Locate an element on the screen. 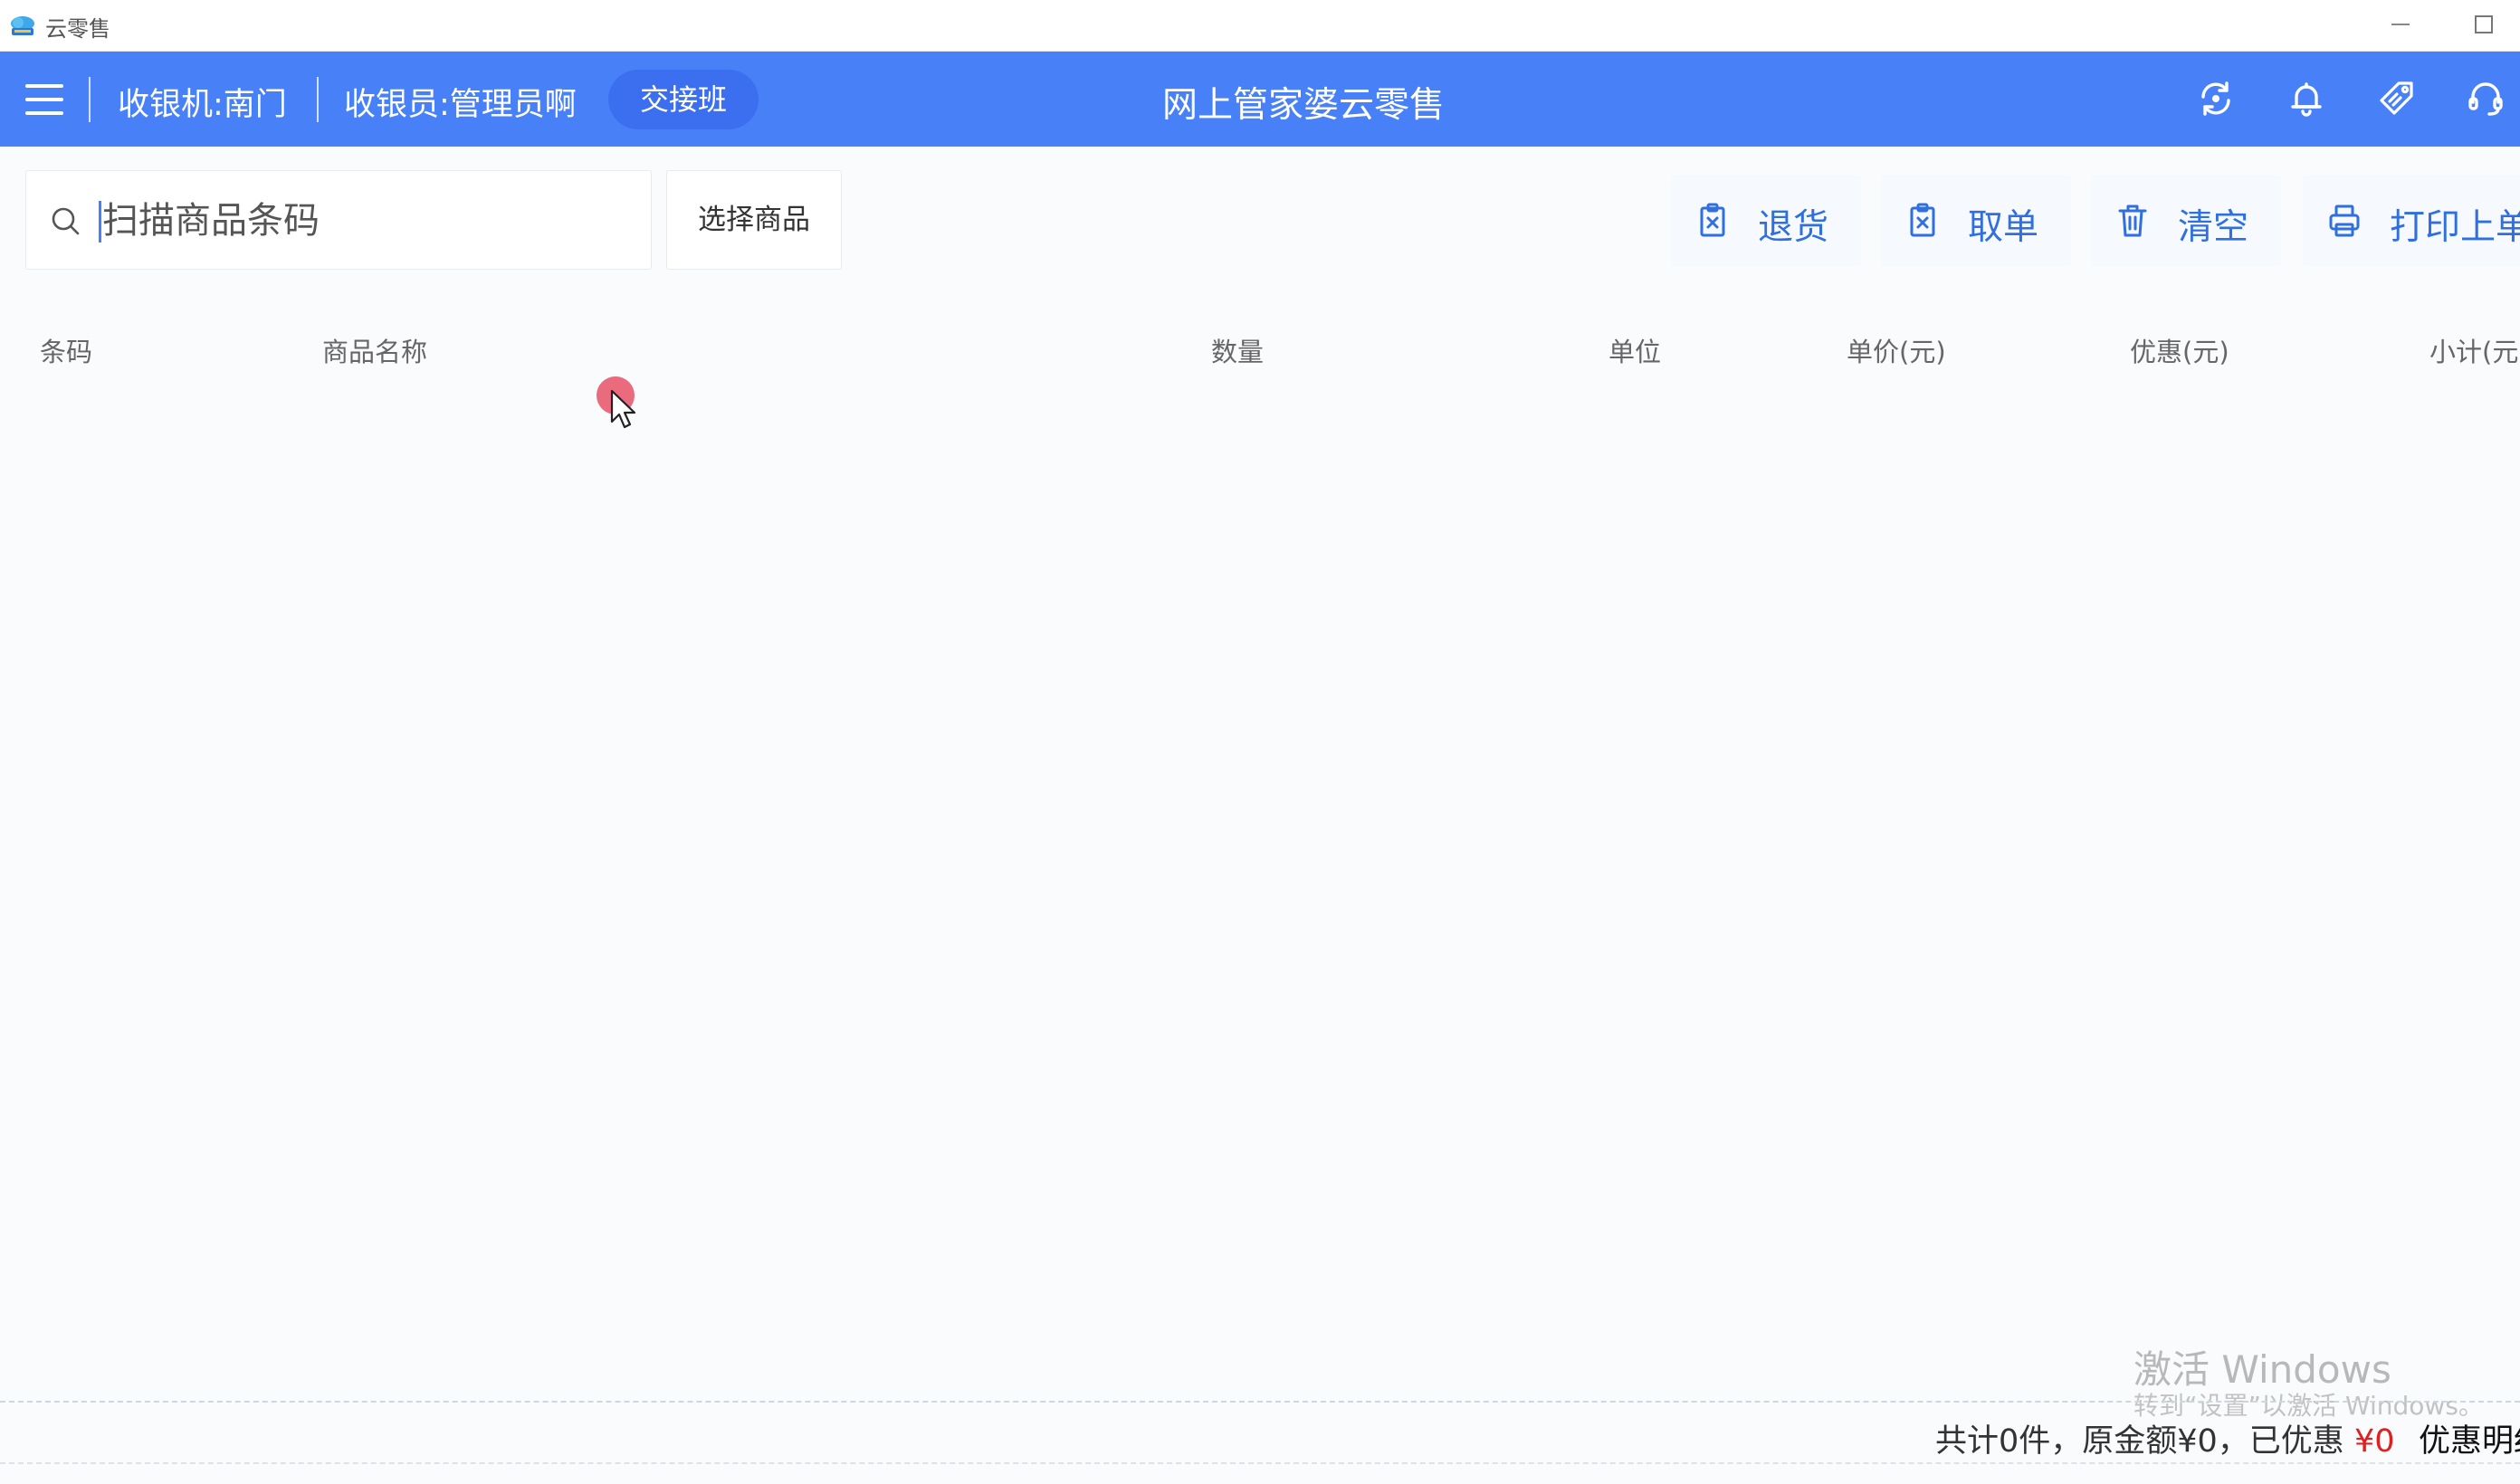 The width and height of the screenshot is (2520, 1484). minimize-button is located at coordinates (2400, 24).